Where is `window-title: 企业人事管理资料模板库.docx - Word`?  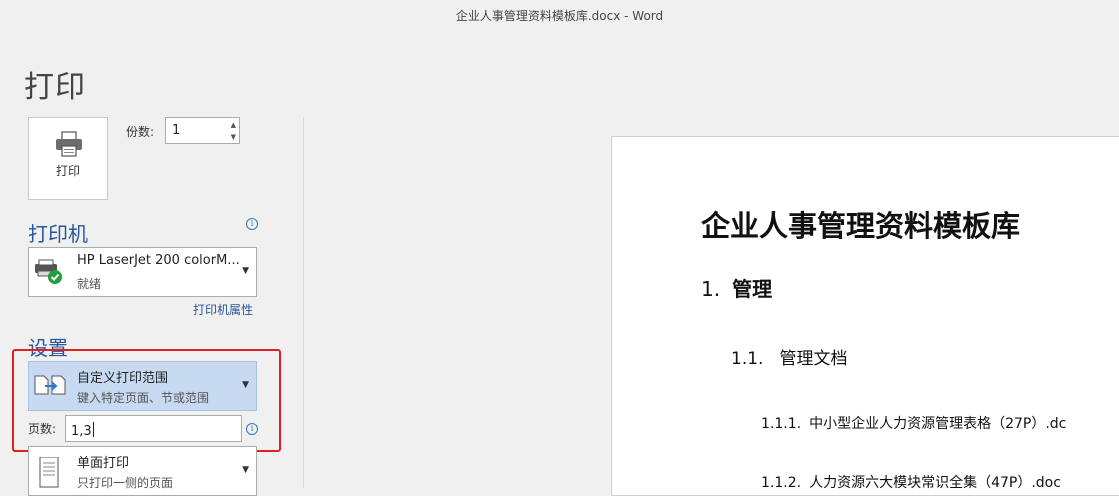
window-title: 企业人事管理资料模板库.docx - Word is located at coordinates (559, 16).